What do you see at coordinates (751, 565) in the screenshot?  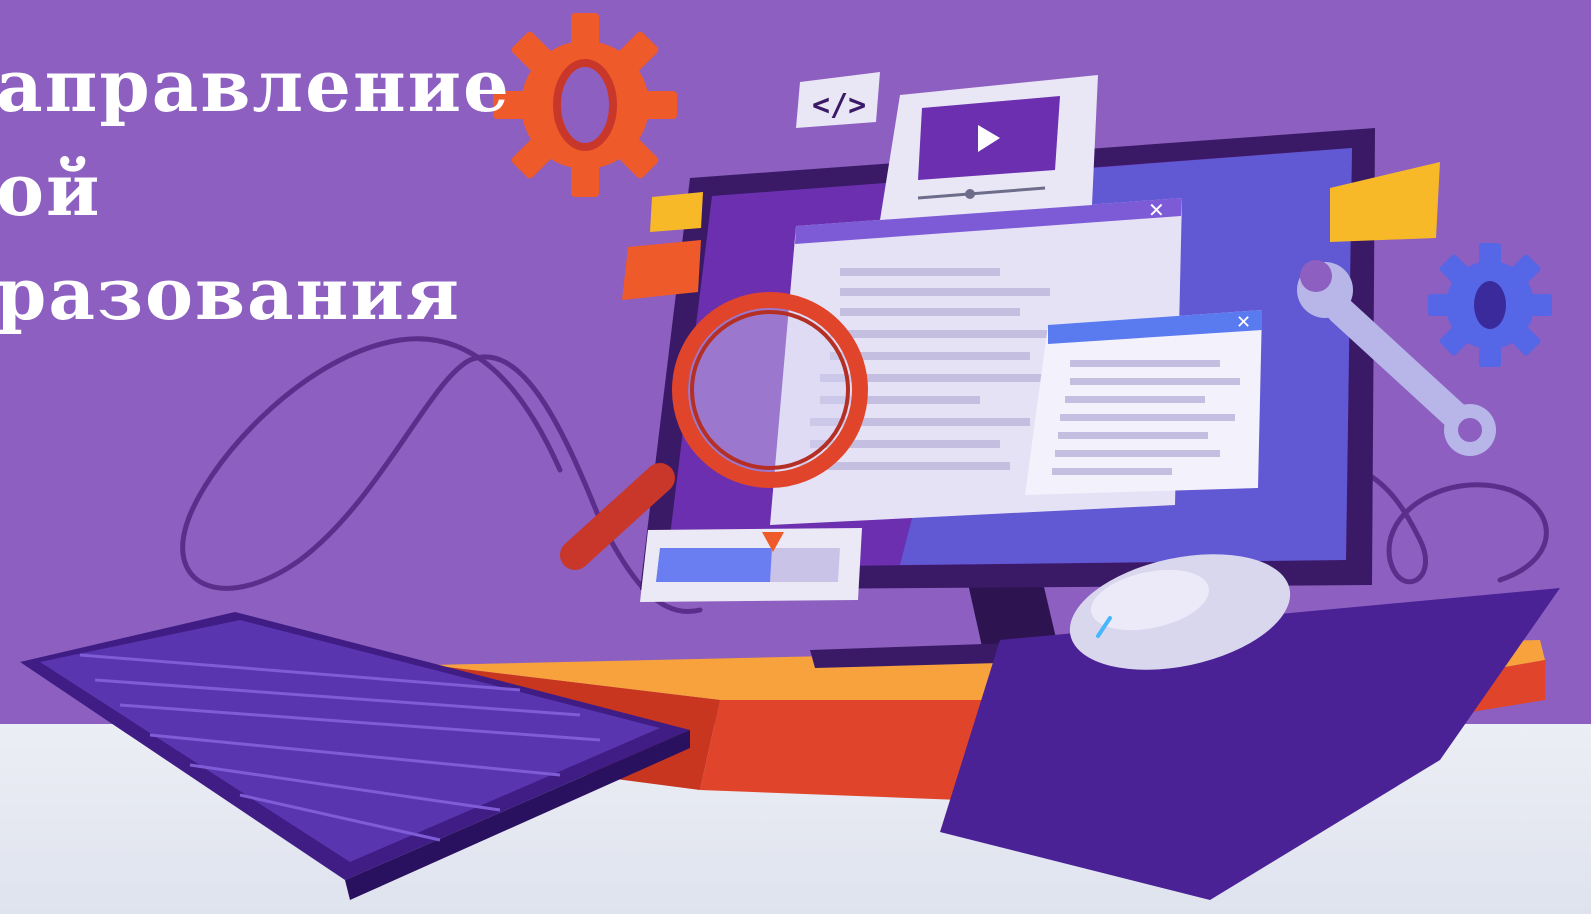 I see `progress-panel` at bounding box center [751, 565].